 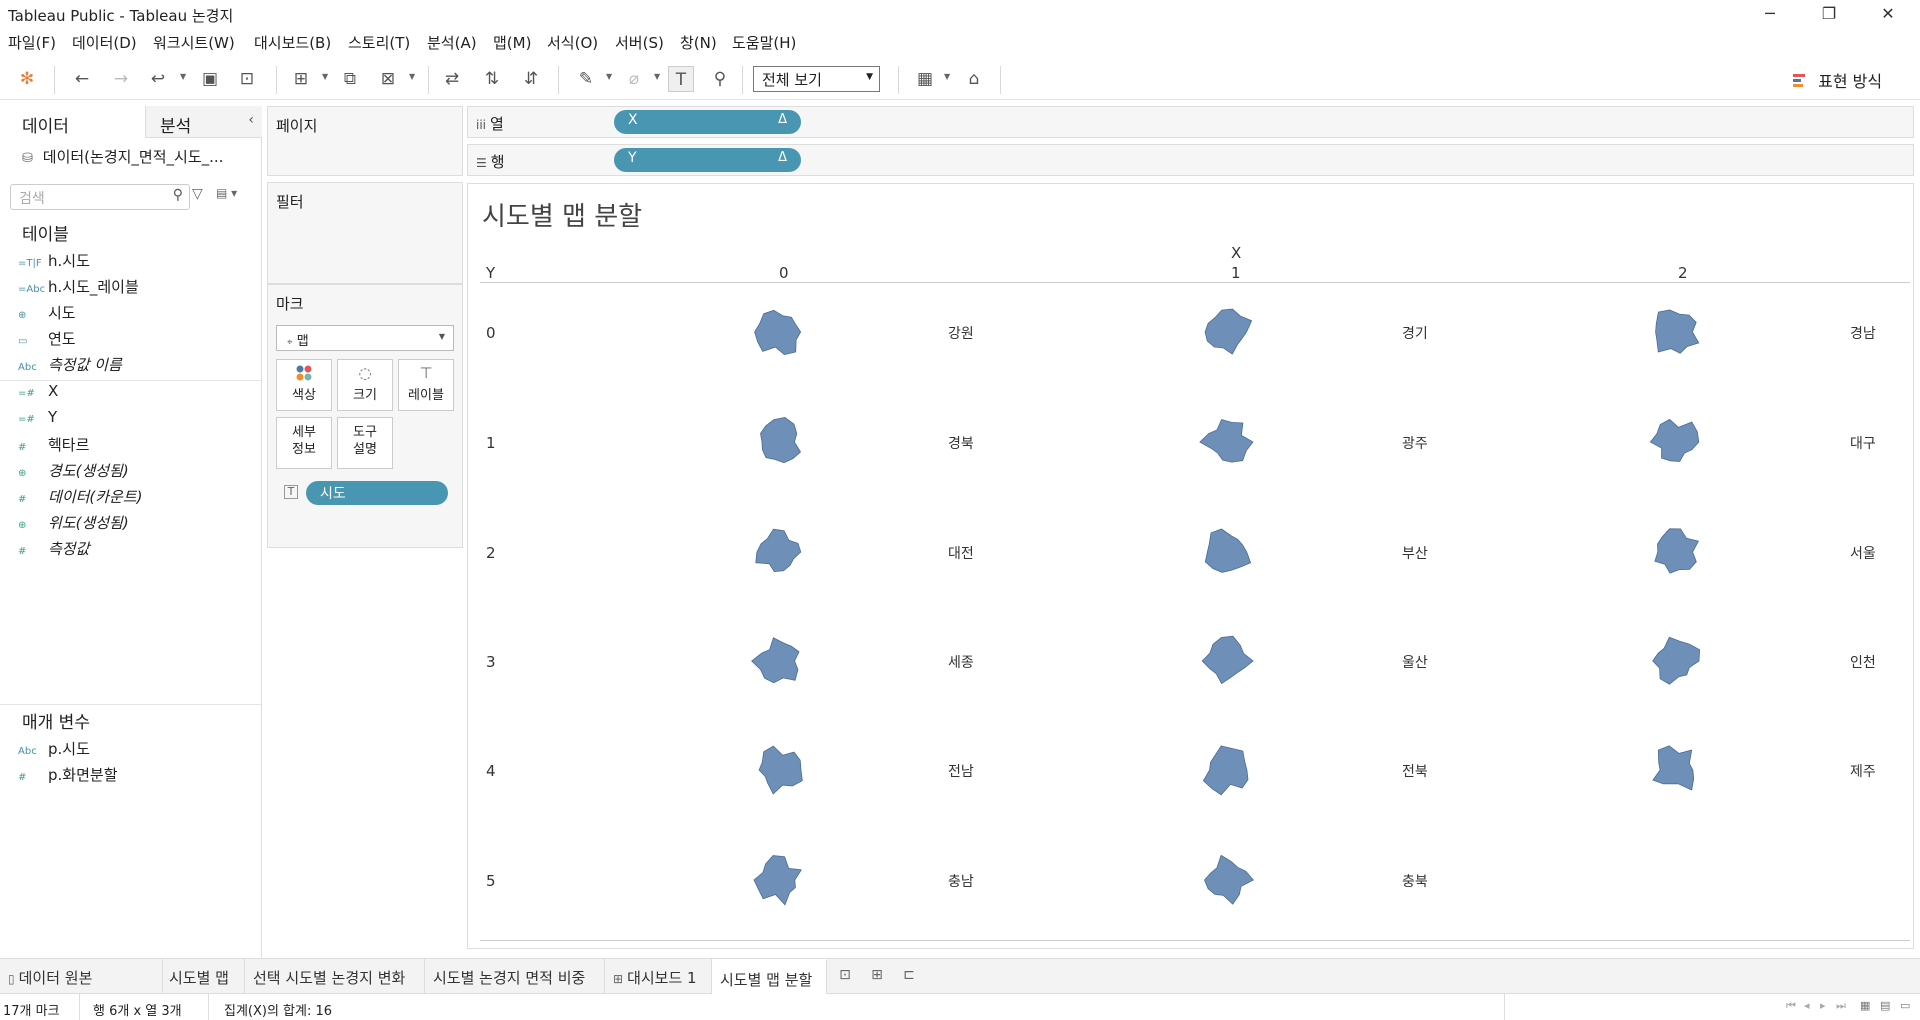 What do you see at coordinates (304, 443) in the screenshot?
I see `detail-button: 세부 정보` at bounding box center [304, 443].